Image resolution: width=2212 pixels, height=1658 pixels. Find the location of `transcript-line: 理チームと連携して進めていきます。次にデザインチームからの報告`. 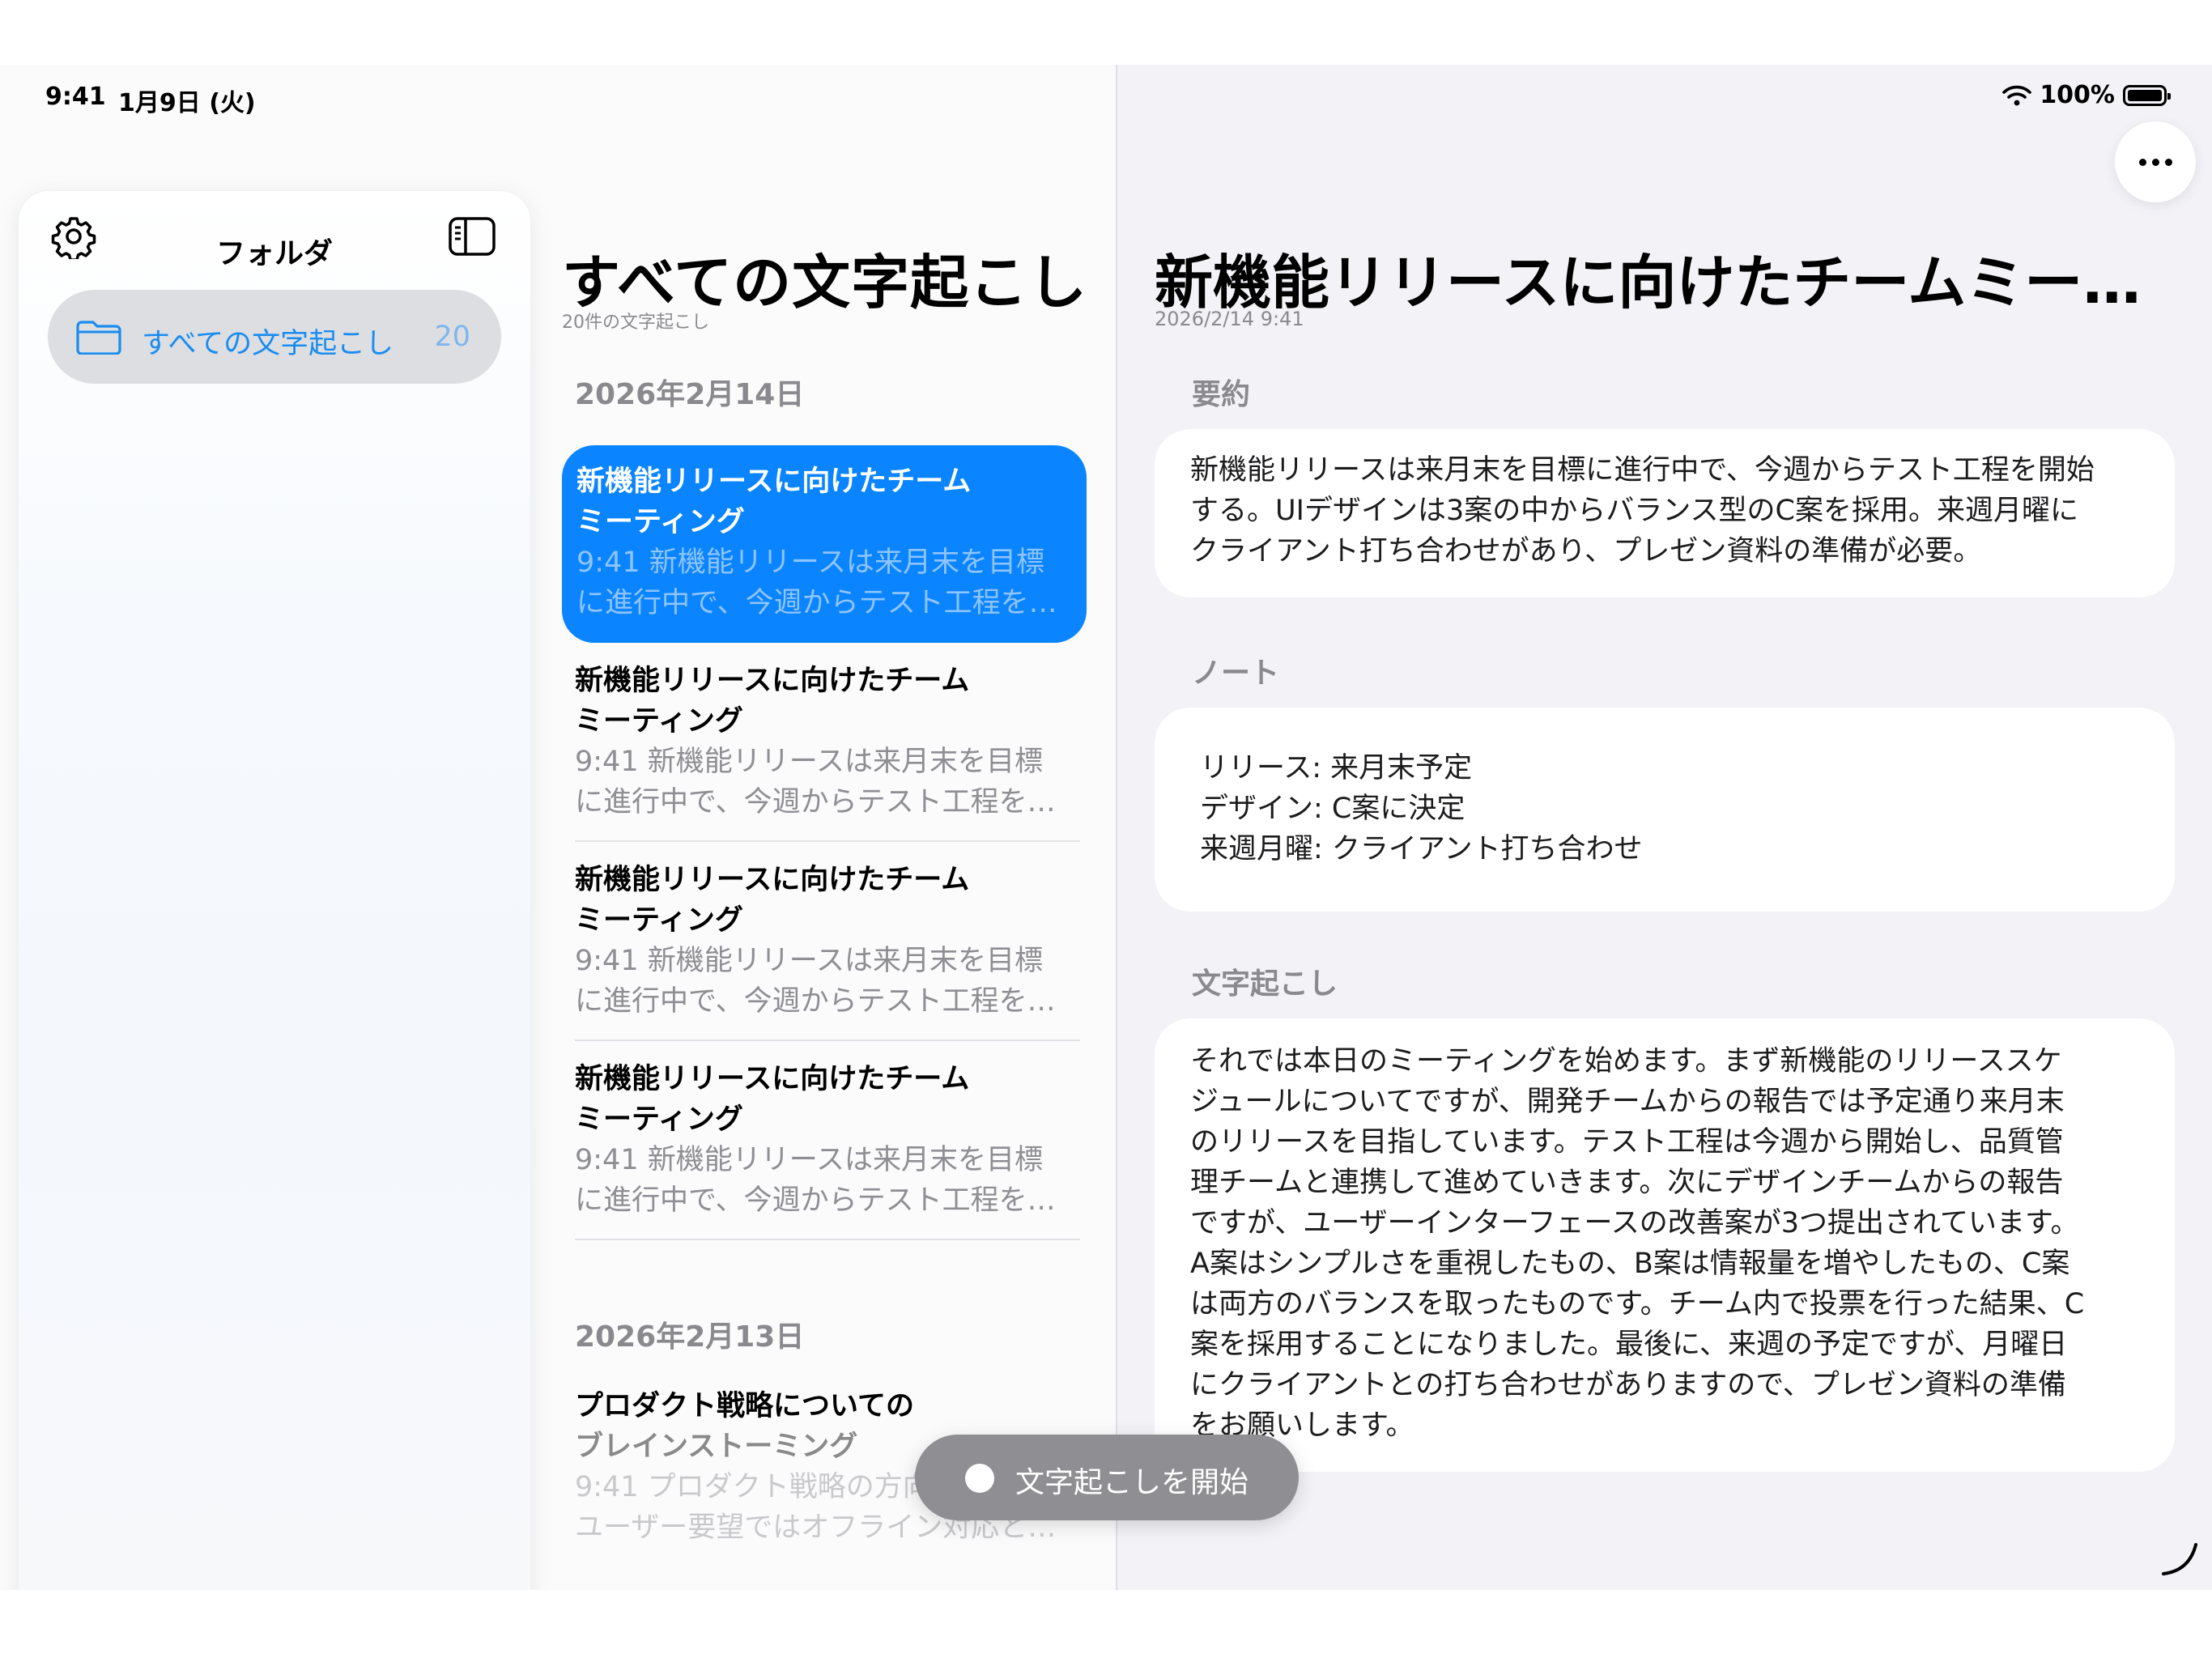

transcript-line: 理チームと連携して進めていきます。次にデザインチームからの報告 is located at coordinates (1627, 1183).